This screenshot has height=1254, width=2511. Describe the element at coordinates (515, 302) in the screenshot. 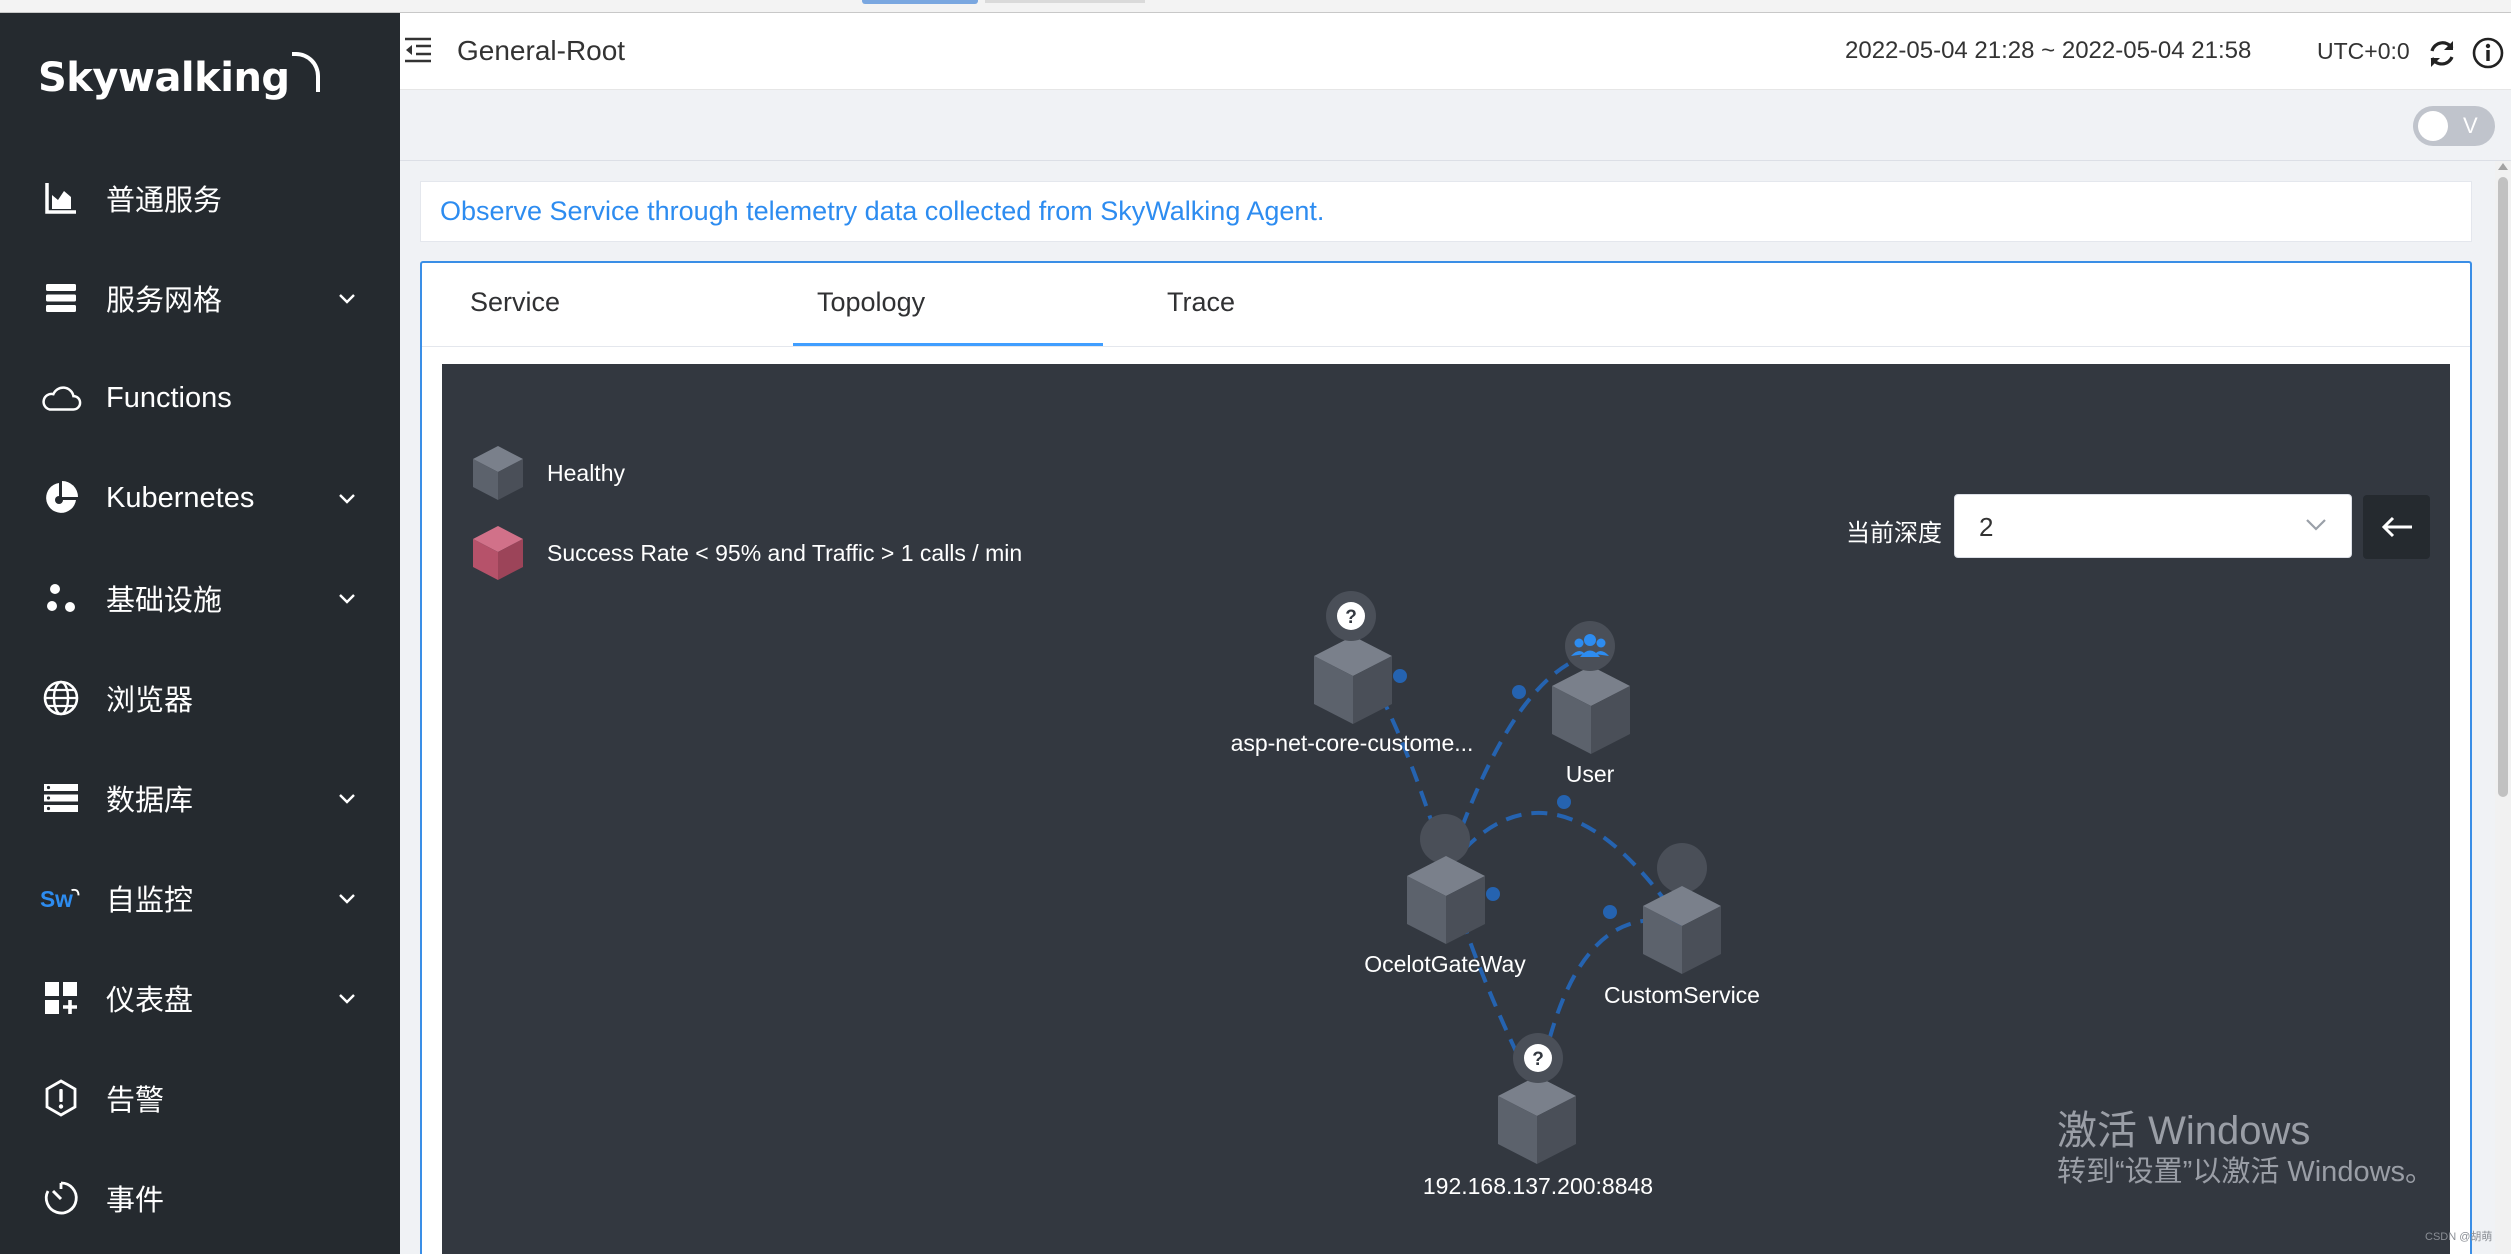

I see `tab-service: Service` at that location.